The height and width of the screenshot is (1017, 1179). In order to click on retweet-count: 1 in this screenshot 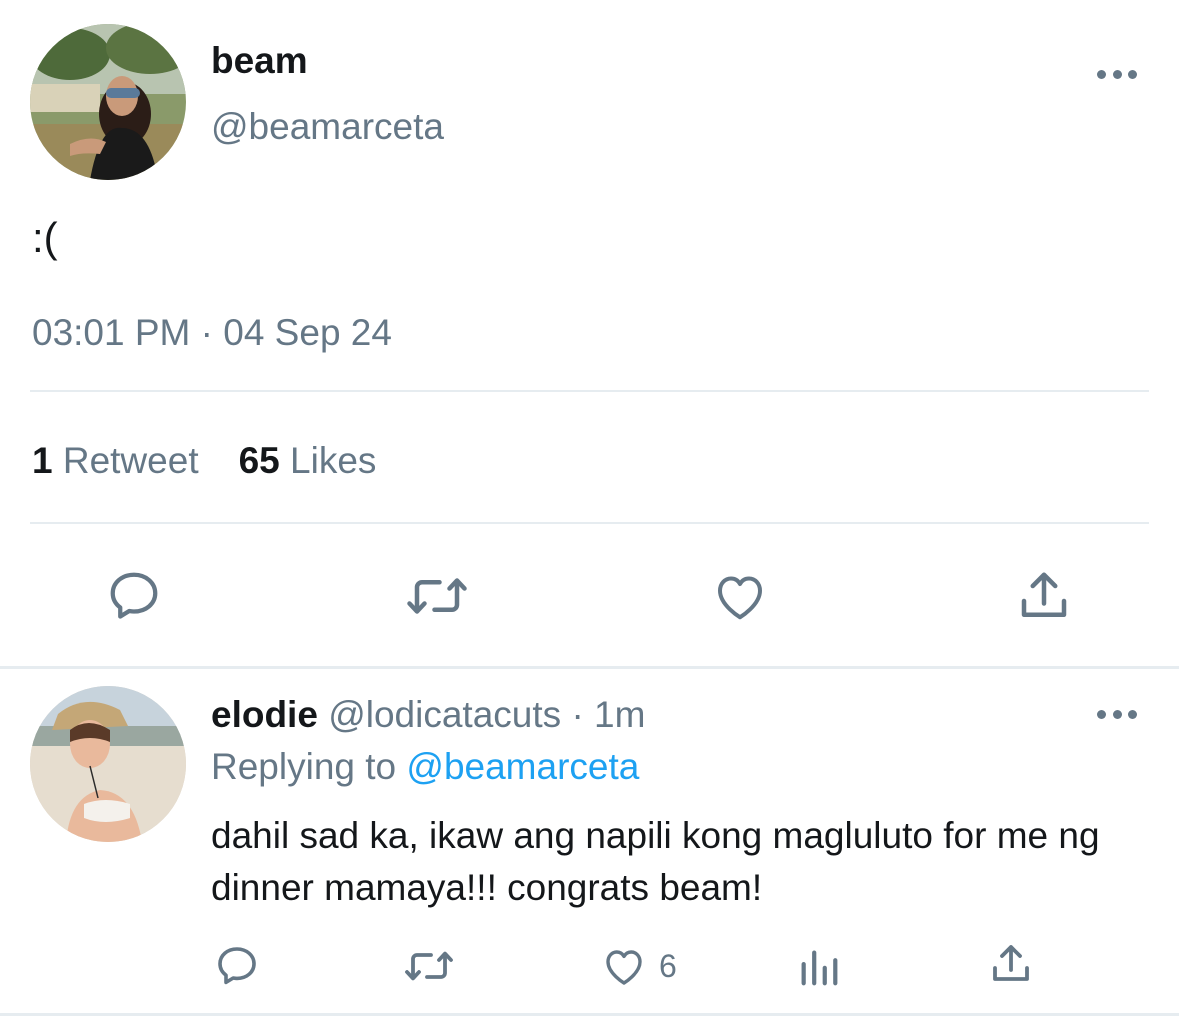, I will do `click(42, 460)`.